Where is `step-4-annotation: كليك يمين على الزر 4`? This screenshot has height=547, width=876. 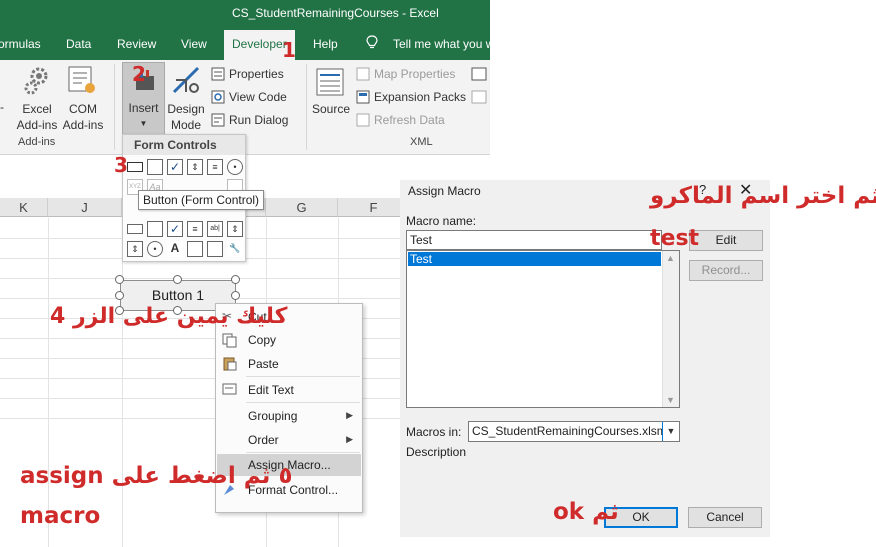 step-4-annotation: كليك يمين على الزر 4 is located at coordinates (169, 316).